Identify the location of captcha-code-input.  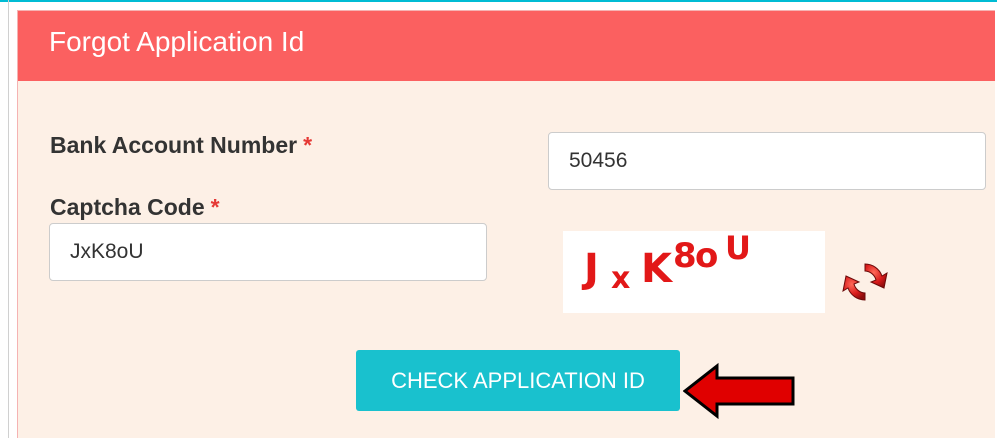
(268, 252).